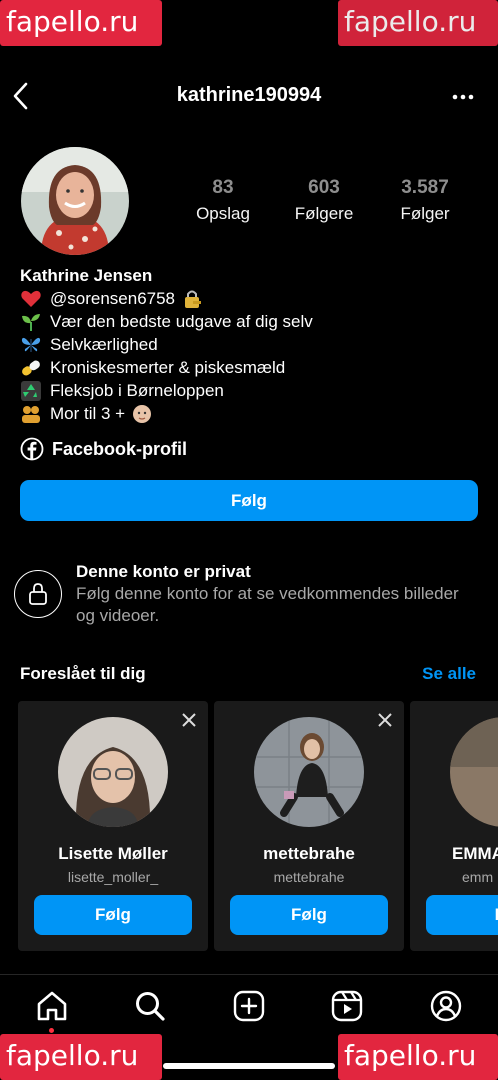  Describe the element at coordinates (475, 853) in the screenshot. I see `suggestion-name: EMMA` at that location.